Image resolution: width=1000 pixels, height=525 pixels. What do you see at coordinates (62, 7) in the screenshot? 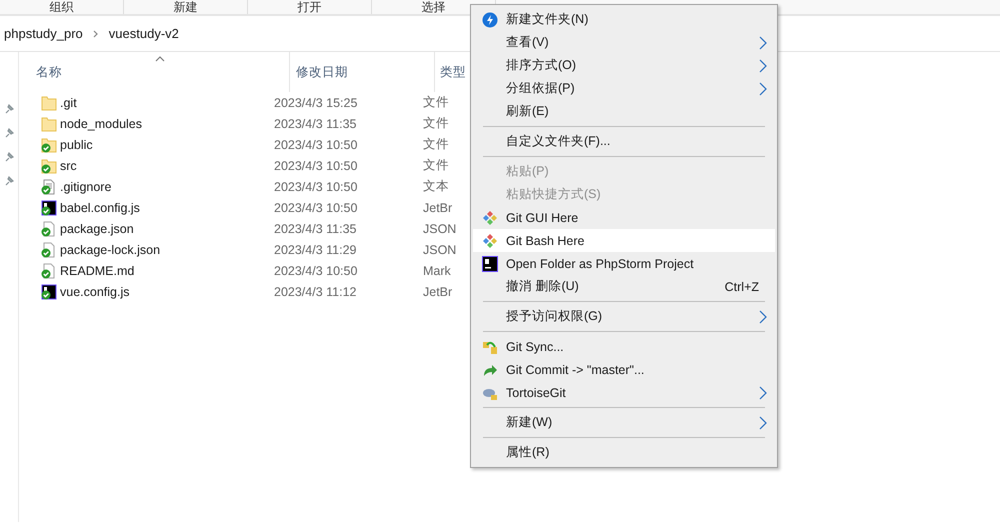
I see `toolbar-button: 组织` at bounding box center [62, 7].